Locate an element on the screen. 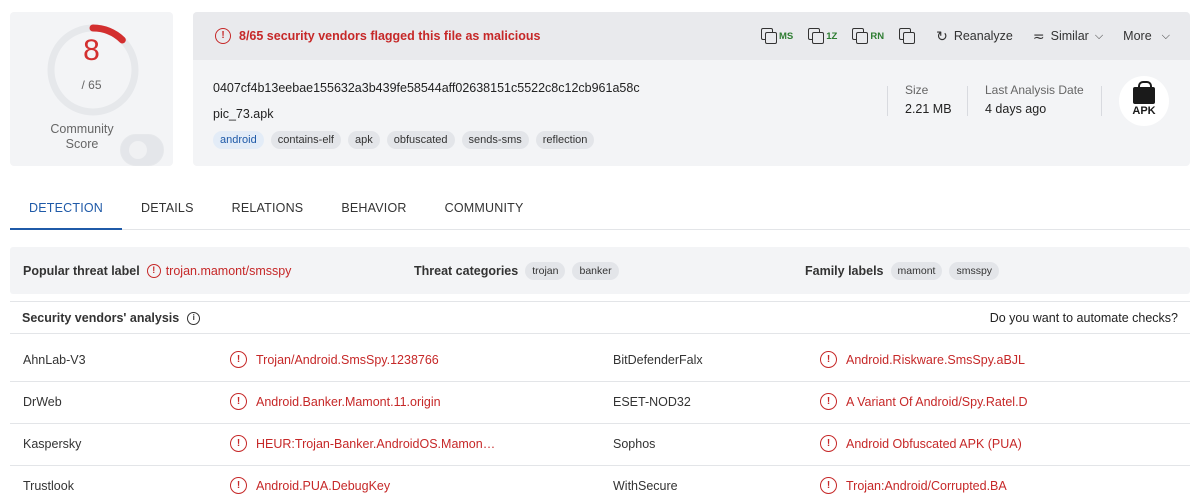  file-type-badge: APK is located at coordinates (1144, 101).